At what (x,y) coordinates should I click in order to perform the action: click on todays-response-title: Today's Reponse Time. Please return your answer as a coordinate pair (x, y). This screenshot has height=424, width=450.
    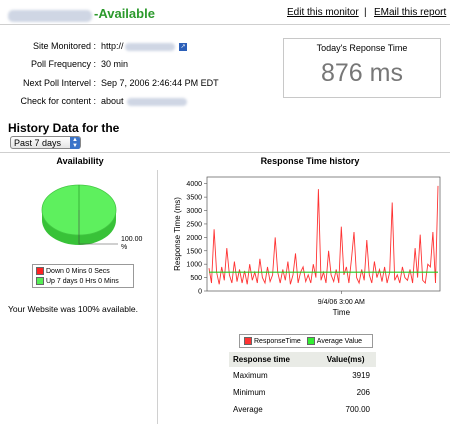
    Looking at the image, I should click on (362, 48).